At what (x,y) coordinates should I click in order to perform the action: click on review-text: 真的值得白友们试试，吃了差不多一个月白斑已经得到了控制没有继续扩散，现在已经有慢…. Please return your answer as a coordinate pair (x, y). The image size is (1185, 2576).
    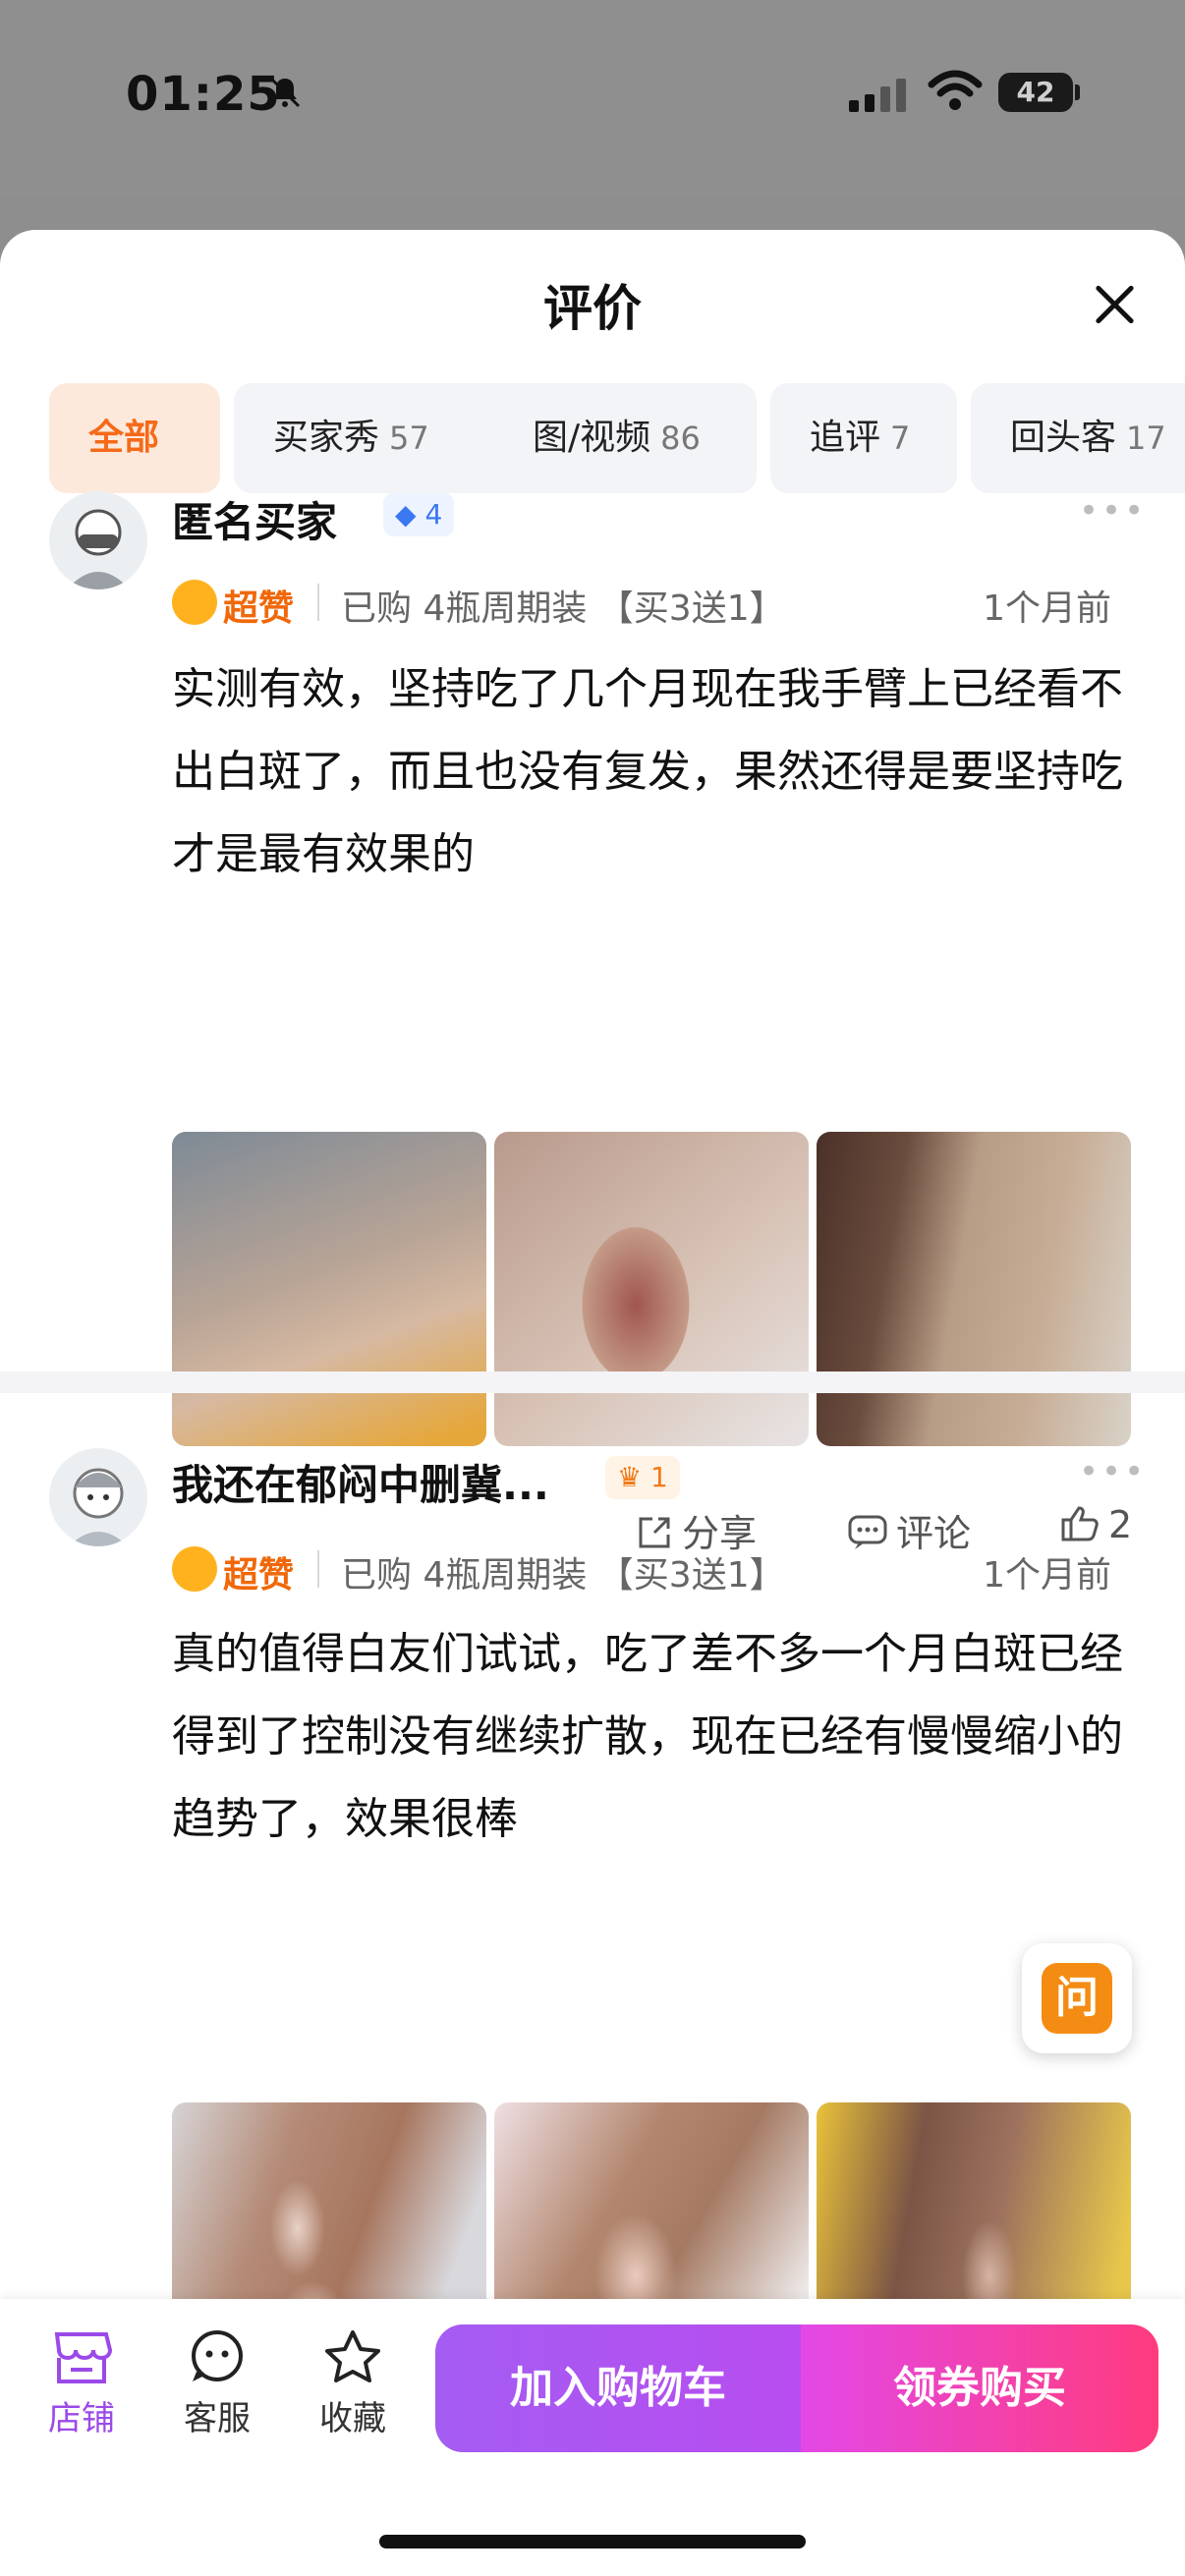
    Looking at the image, I should click on (648, 1736).